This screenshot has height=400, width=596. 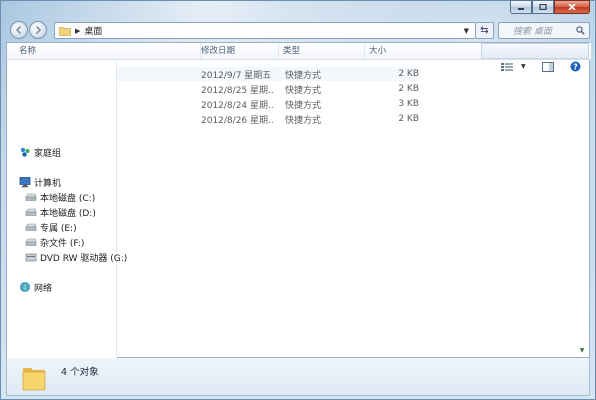 What do you see at coordinates (48, 153) in the screenshot?
I see `nav-item-label: 家庭组` at bounding box center [48, 153].